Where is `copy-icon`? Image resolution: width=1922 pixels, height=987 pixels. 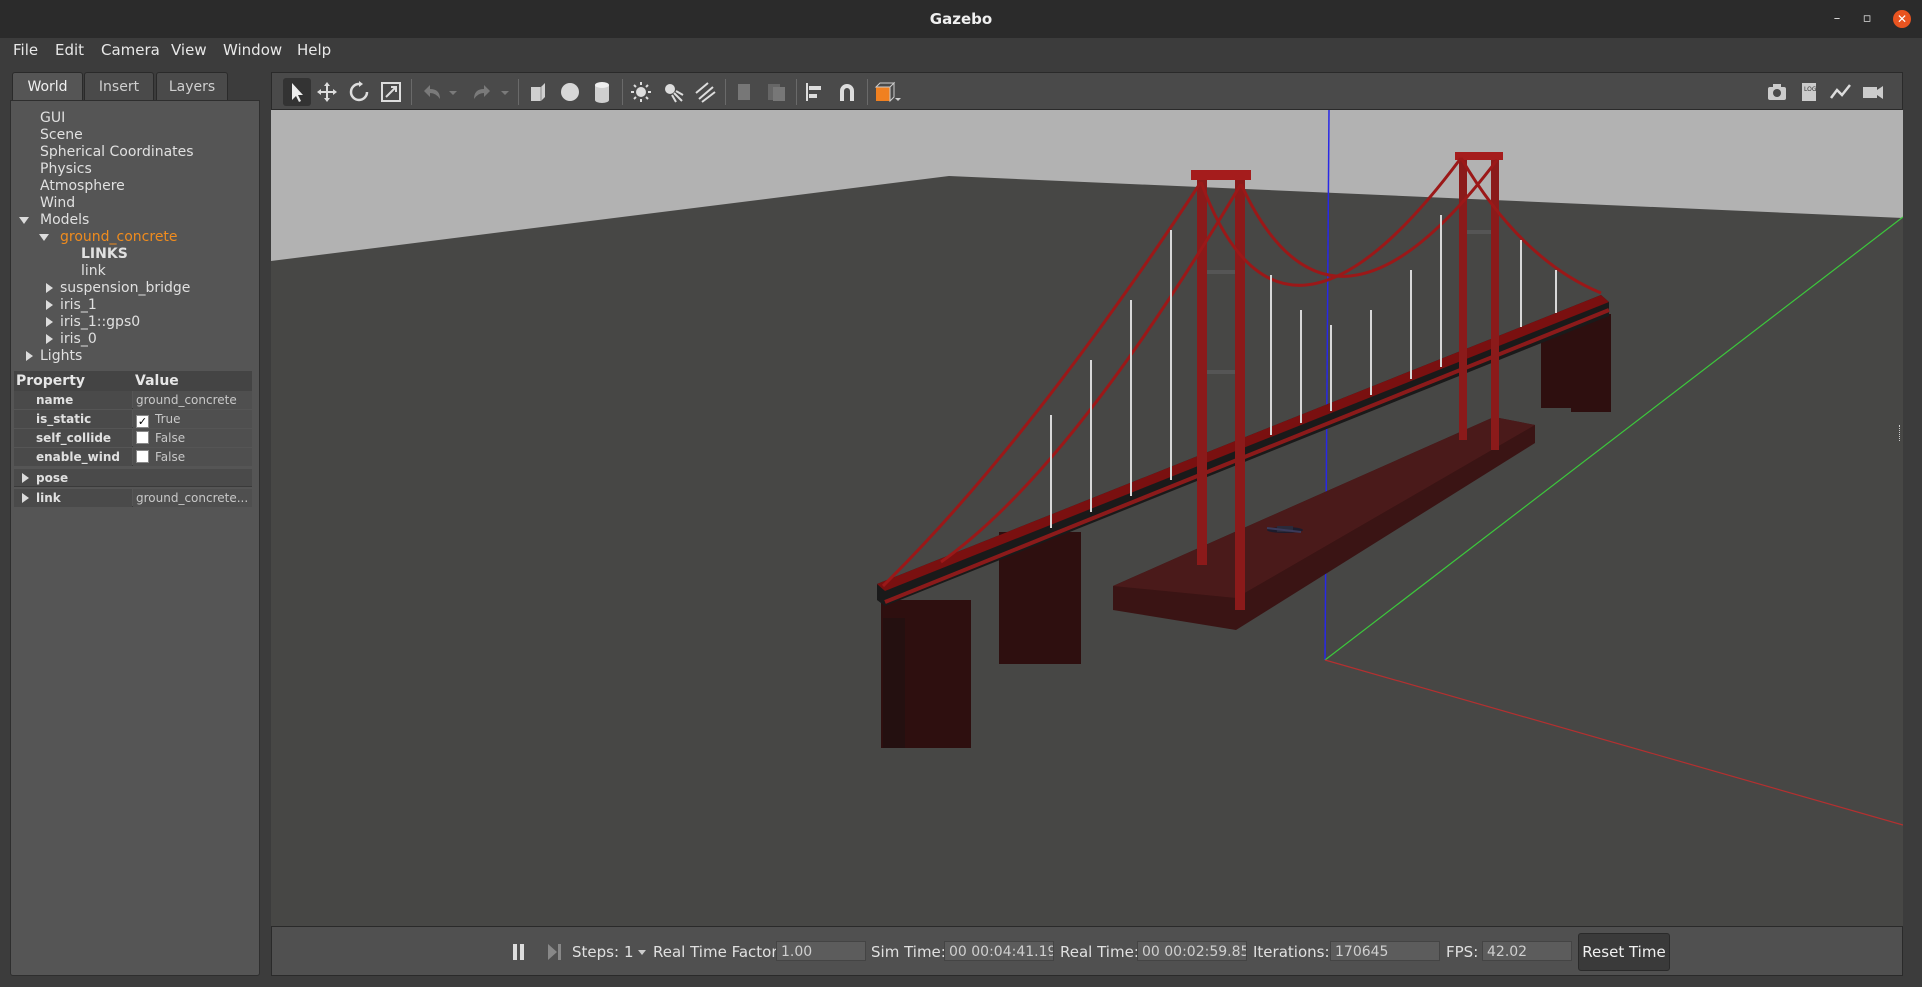
copy-icon is located at coordinates (744, 92).